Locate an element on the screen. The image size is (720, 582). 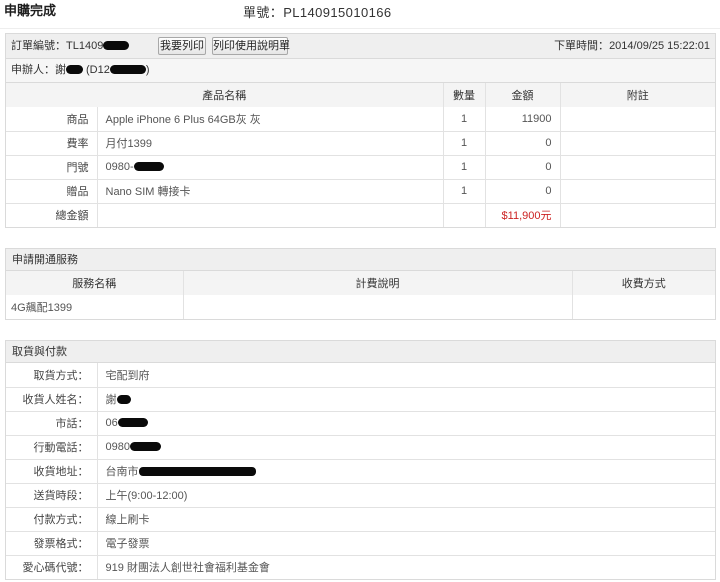
order-time-label: 下單時間： is located at coordinates (582, 46).